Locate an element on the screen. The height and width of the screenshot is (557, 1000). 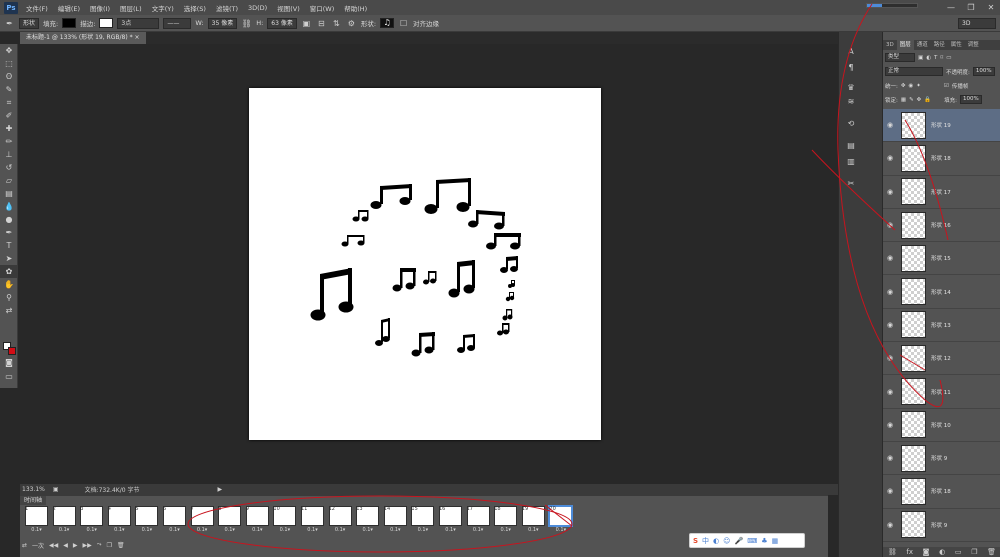
music-note-shape-icon: ♫ is located at coordinates (387, 23).